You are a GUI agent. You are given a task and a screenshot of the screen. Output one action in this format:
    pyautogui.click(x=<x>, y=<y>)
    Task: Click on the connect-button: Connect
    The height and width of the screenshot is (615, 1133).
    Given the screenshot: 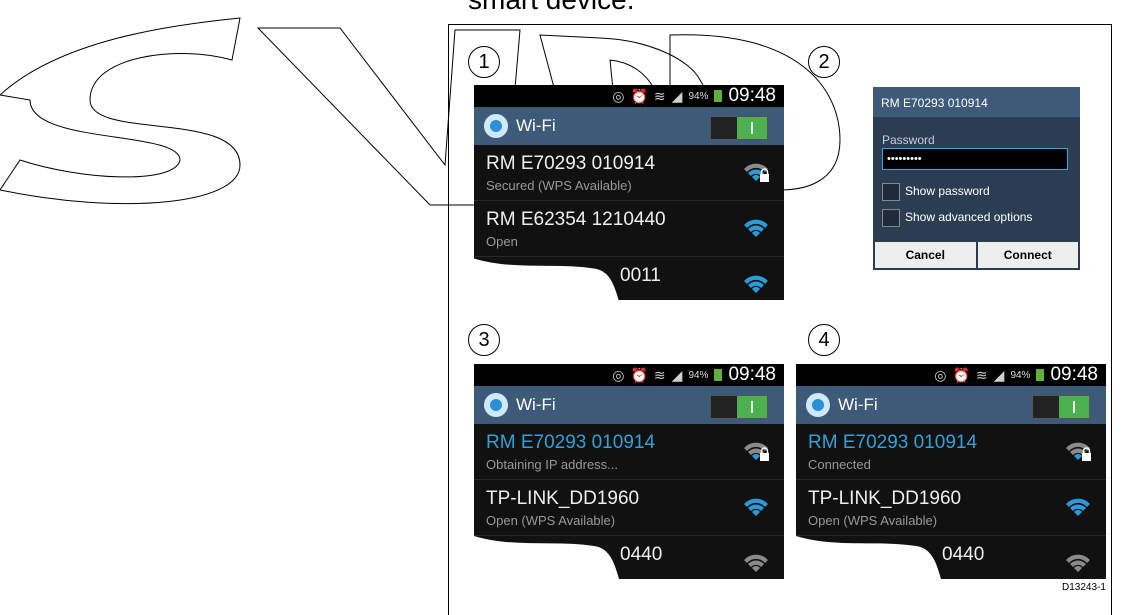 What is the action you would take?
    pyautogui.click(x=1027, y=255)
    